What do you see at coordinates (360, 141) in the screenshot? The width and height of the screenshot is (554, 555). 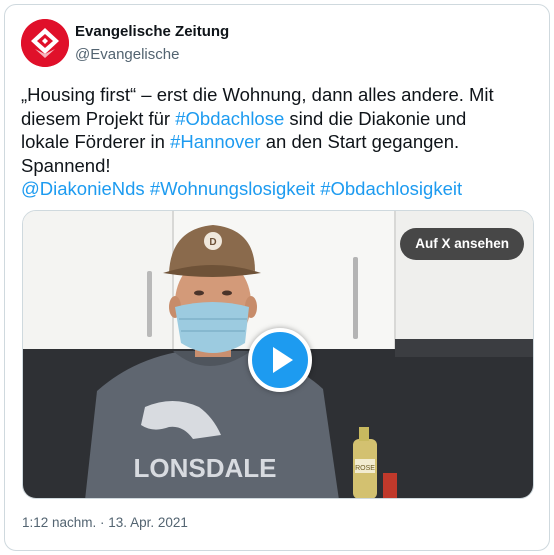 I see `tweet-text-segment: an den Start gegangen.` at bounding box center [360, 141].